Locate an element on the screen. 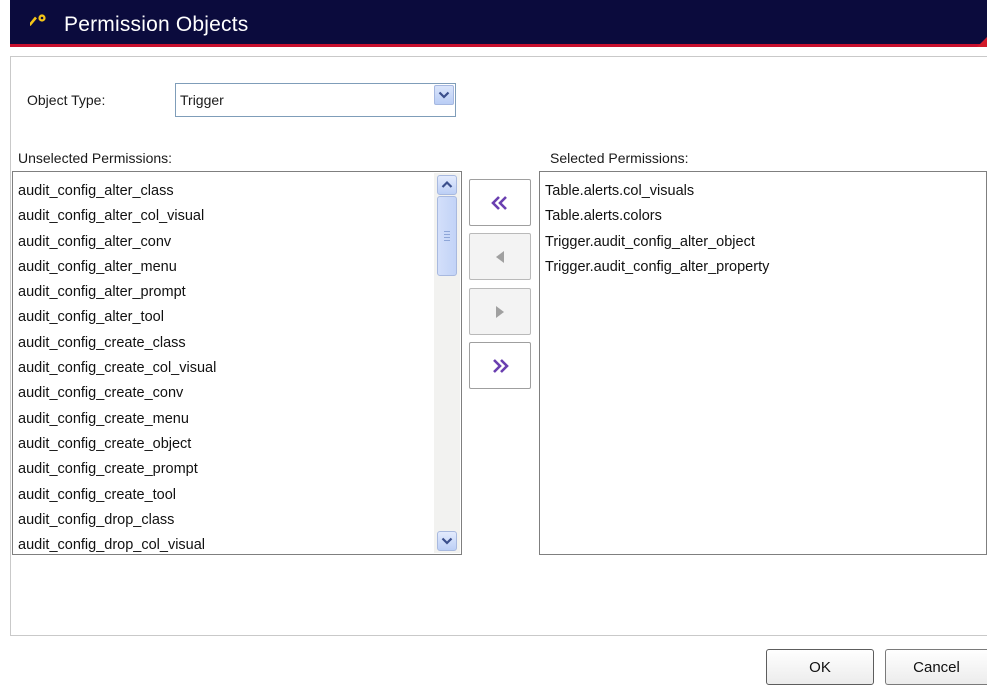 Image resolution: width=987 pixels, height=687 pixels. scroll-up-button is located at coordinates (447, 185).